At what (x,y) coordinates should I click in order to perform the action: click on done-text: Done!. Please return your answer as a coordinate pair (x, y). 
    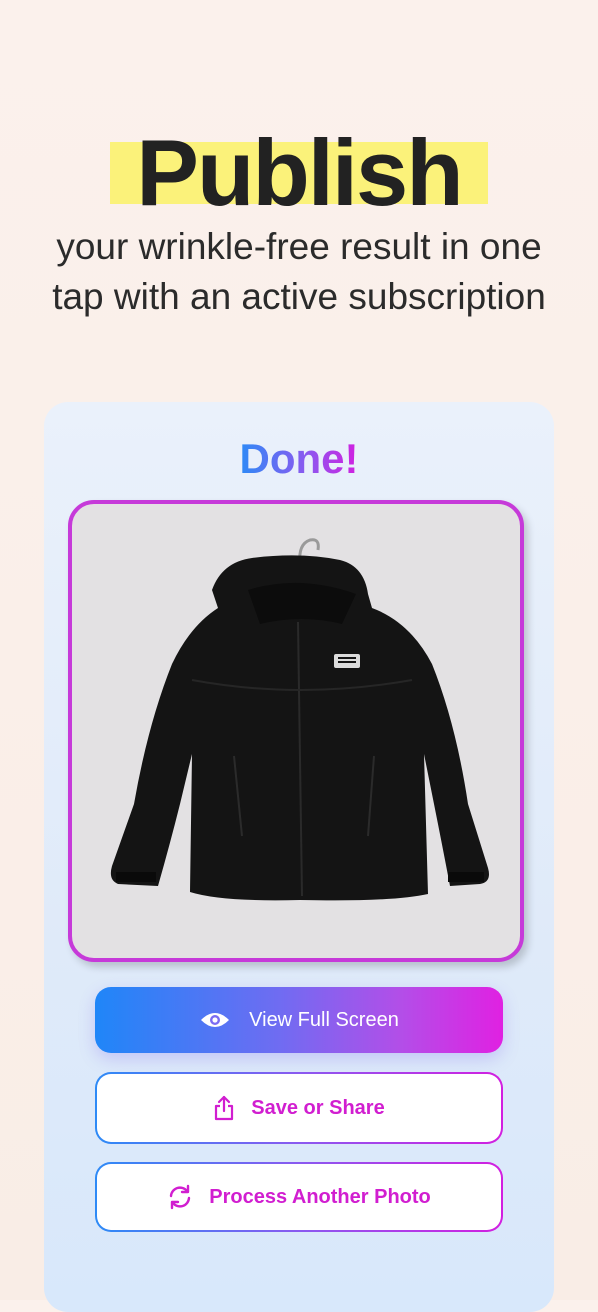
    Looking at the image, I should click on (299, 458).